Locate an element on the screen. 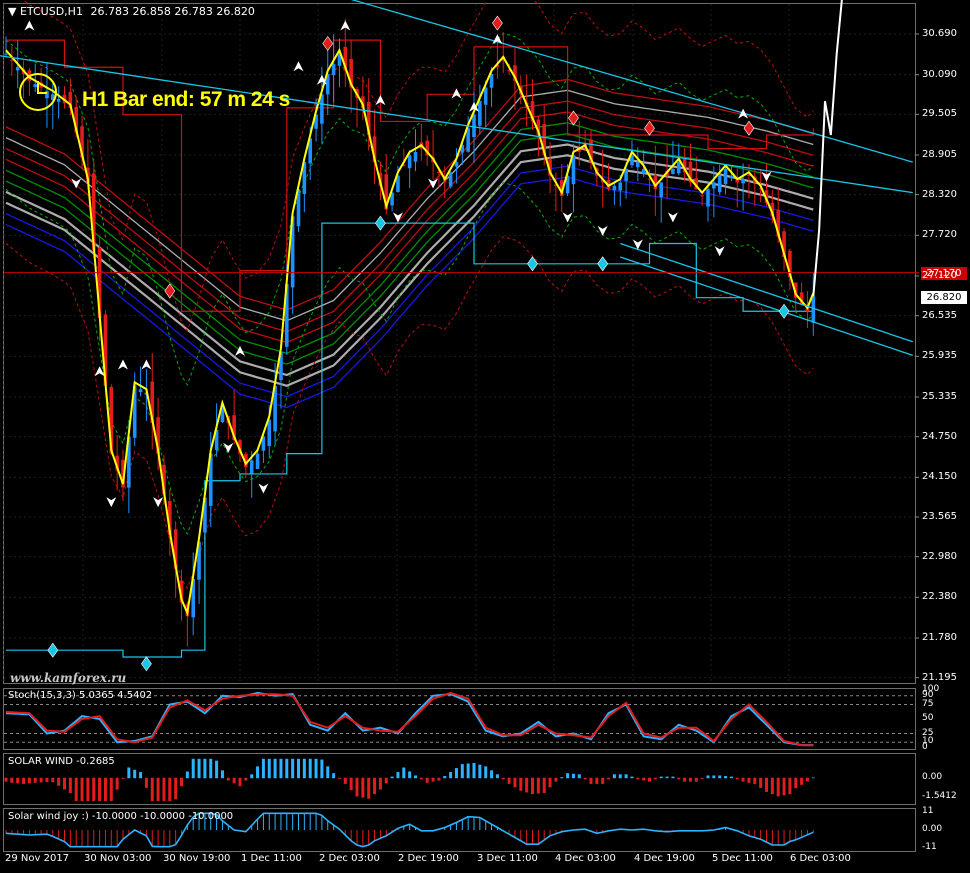 This screenshot has height=873, width=970. price-tick-label: 24.150 is located at coordinates (939, 477).